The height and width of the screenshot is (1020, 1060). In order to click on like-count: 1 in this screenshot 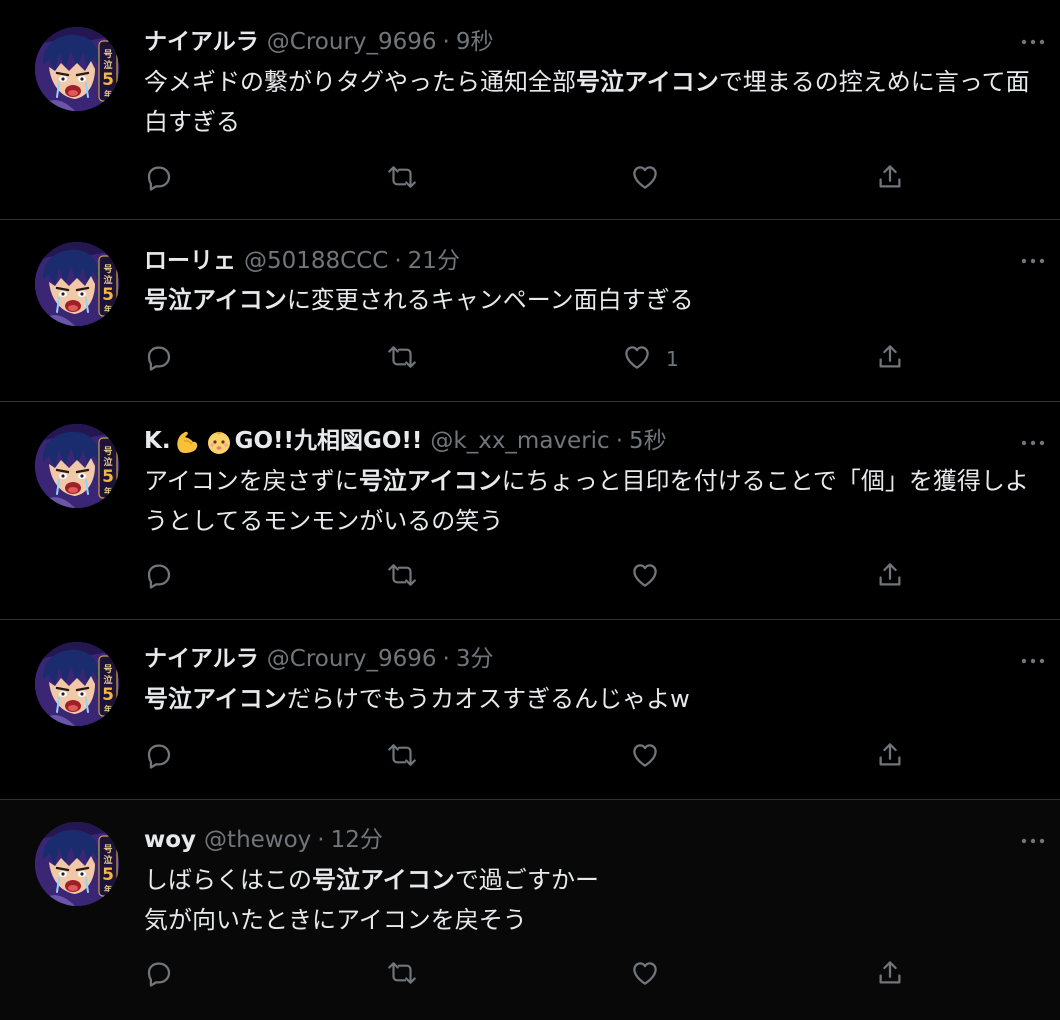, I will do `click(672, 359)`.